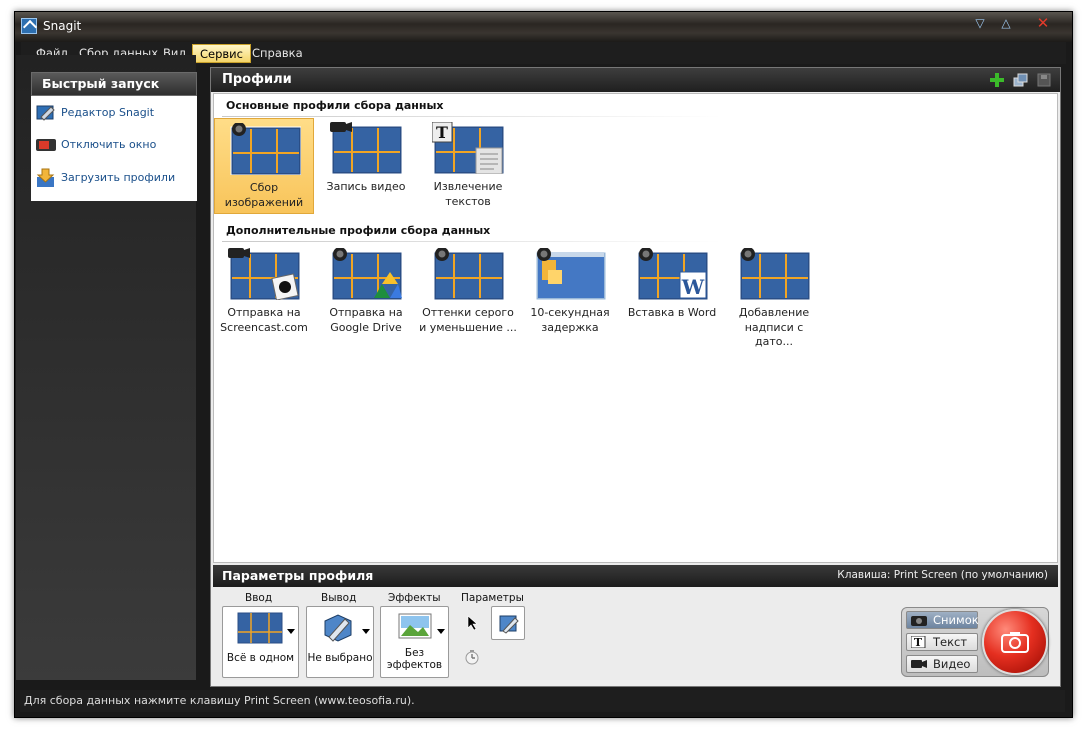 The width and height of the screenshot is (1090, 737). I want to click on profile-google-drive: Отправка на Google Drive, so click(366, 292).